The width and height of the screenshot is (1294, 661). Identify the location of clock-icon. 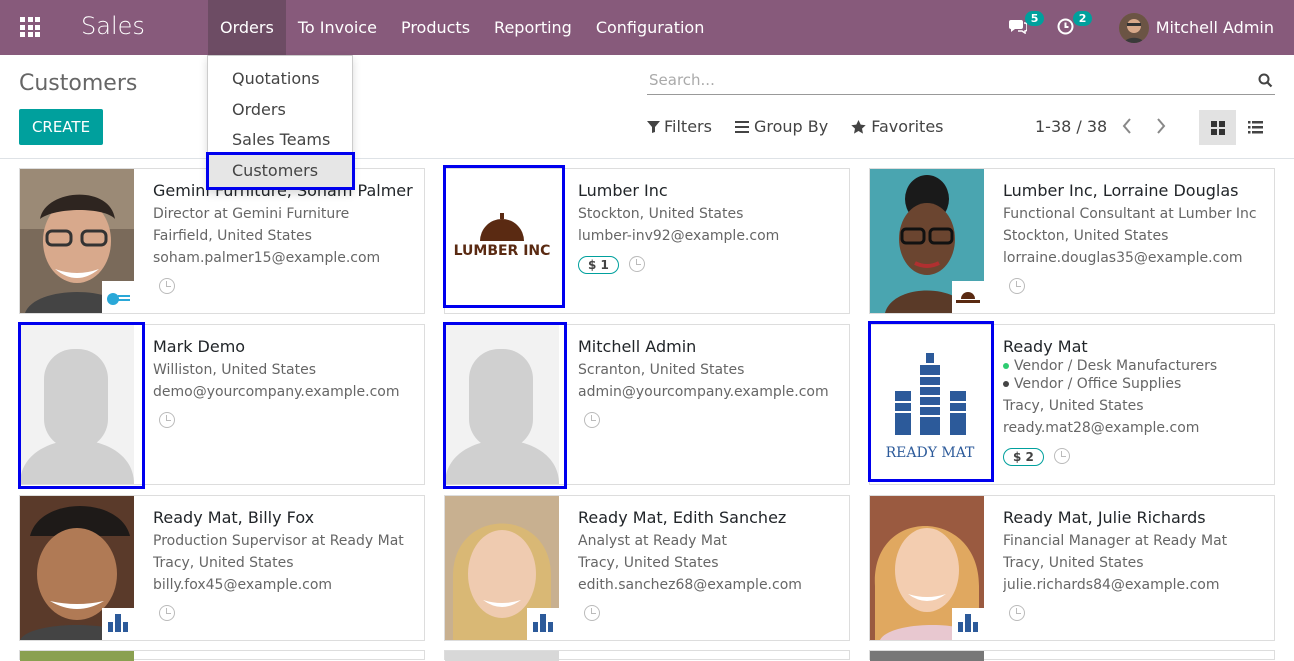
(1065, 26).